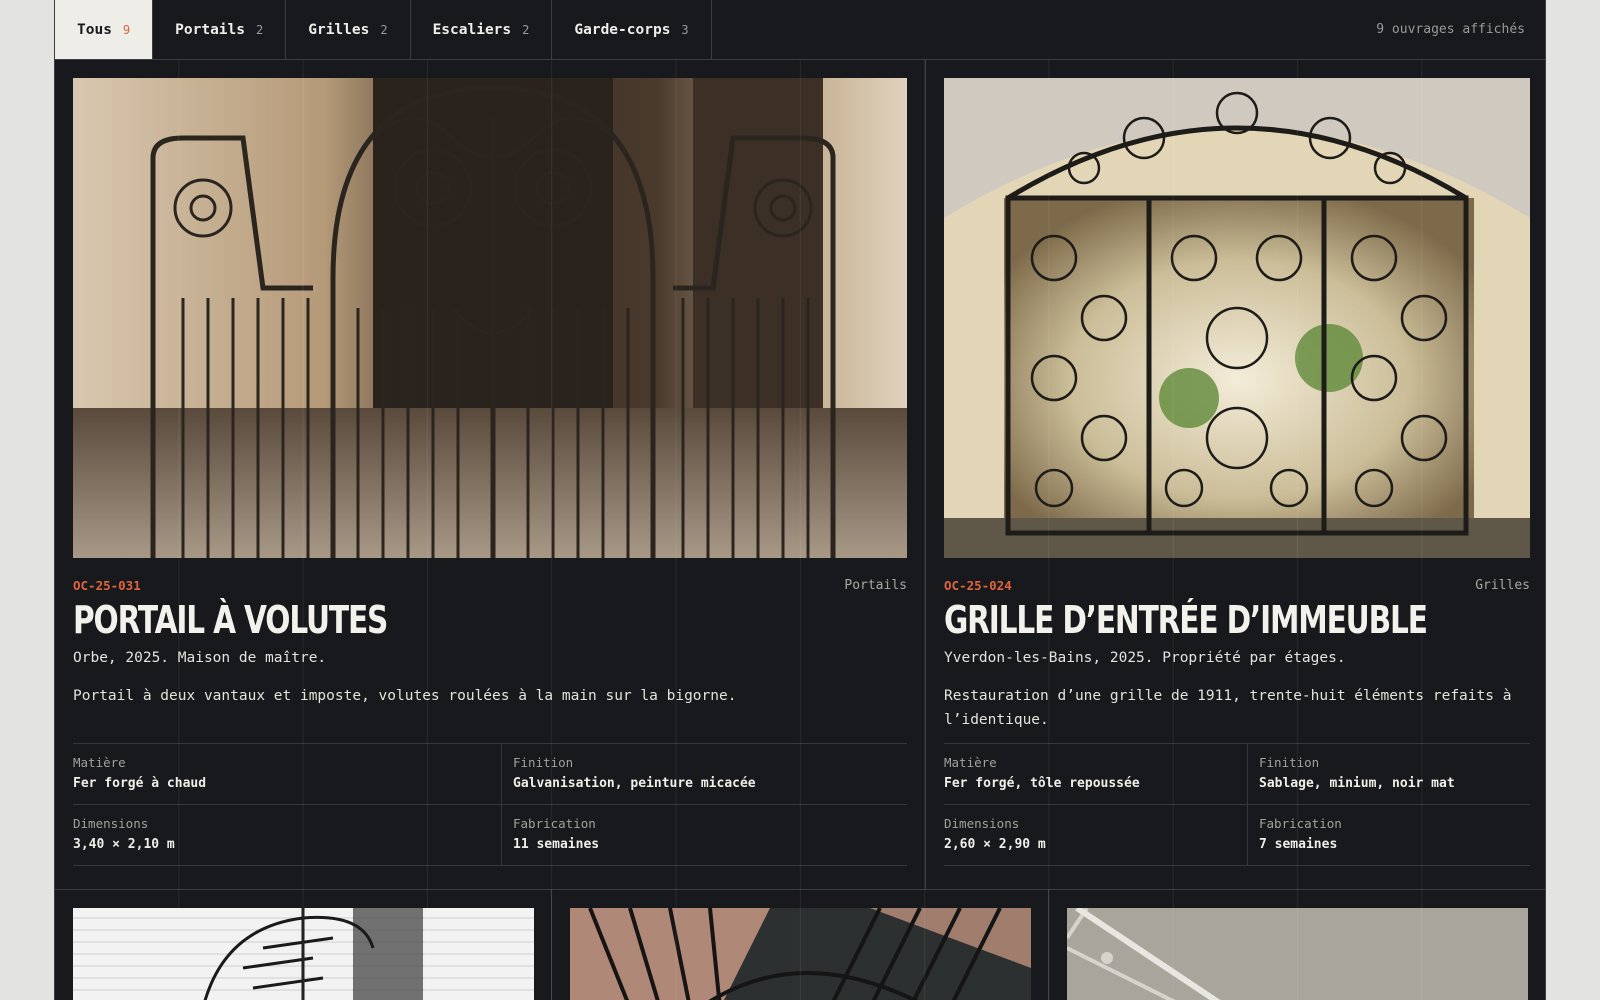 The width and height of the screenshot is (1600, 1000). Describe the element at coordinates (94, 29) in the screenshot. I see `tab-label: Tous` at that location.